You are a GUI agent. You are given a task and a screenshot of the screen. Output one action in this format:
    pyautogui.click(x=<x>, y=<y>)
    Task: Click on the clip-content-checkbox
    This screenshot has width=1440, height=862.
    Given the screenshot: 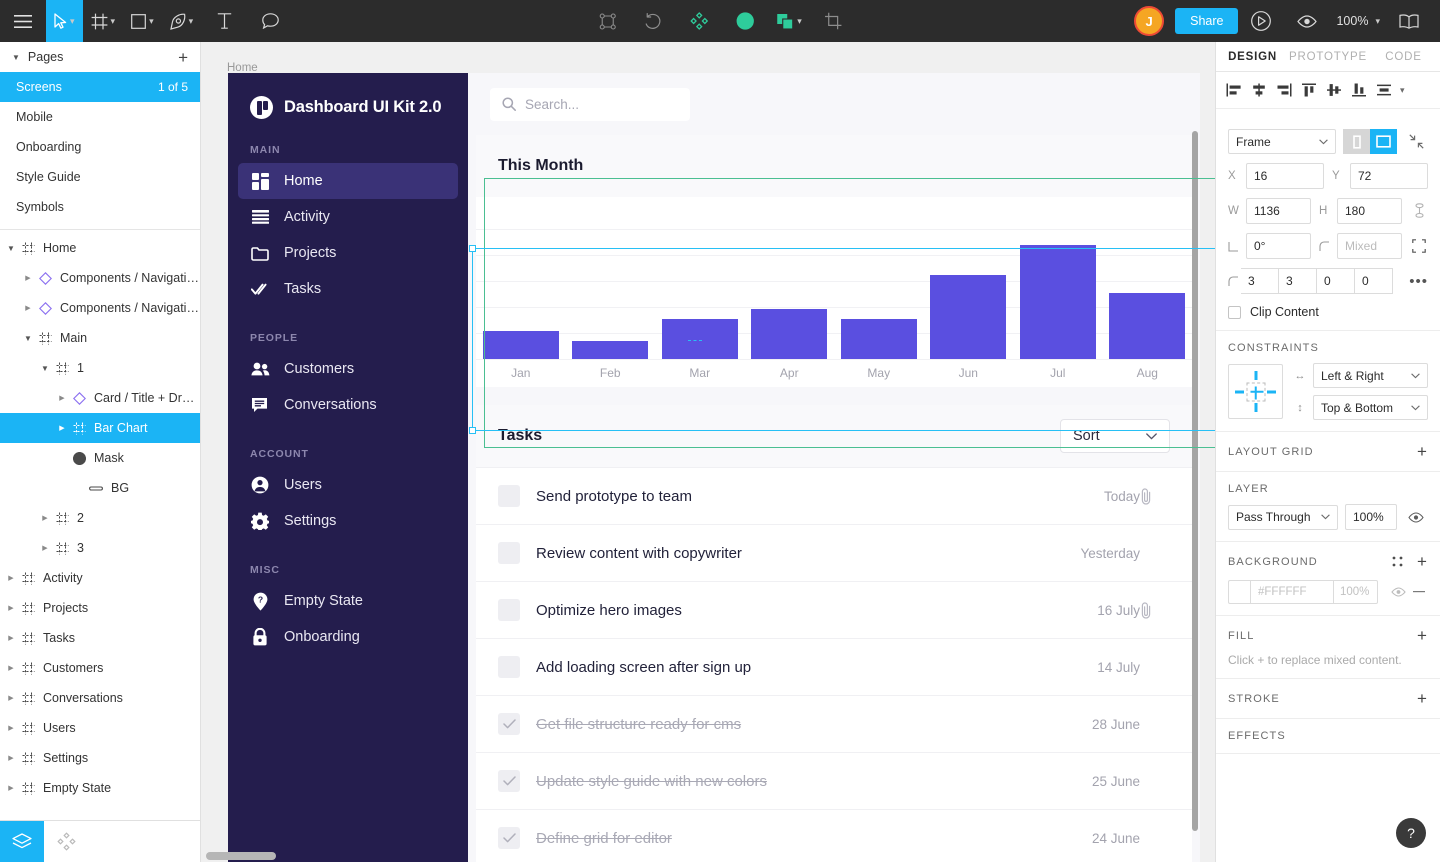 What is the action you would take?
    pyautogui.click(x=1234, y=312)
    